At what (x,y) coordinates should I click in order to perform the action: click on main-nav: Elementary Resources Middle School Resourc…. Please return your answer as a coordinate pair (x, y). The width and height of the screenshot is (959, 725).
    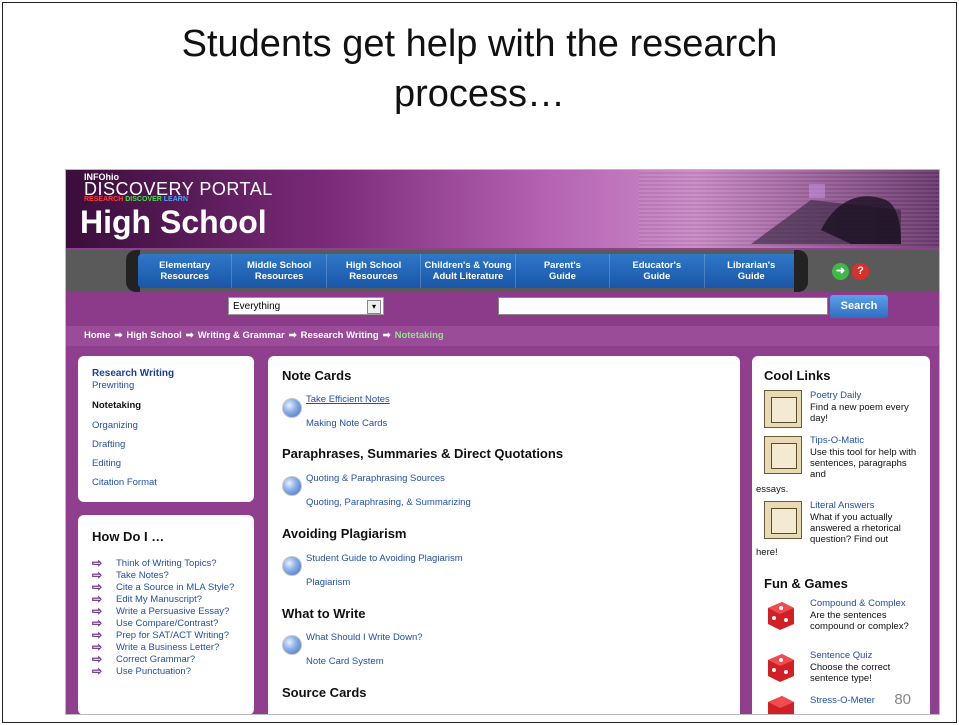
    Looking at the image, I should click on (502, 271).